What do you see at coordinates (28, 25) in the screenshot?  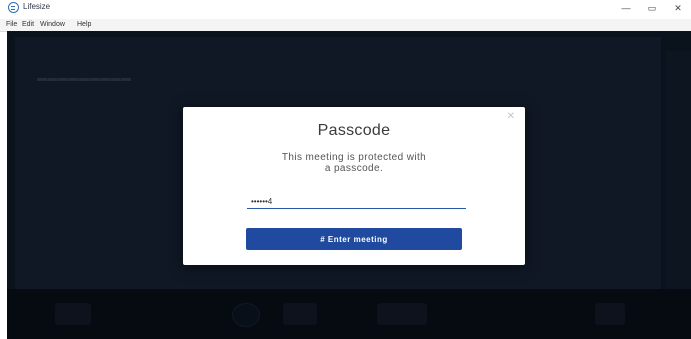 I see `menu-edit: Edit` at bounding box center [28, 25].